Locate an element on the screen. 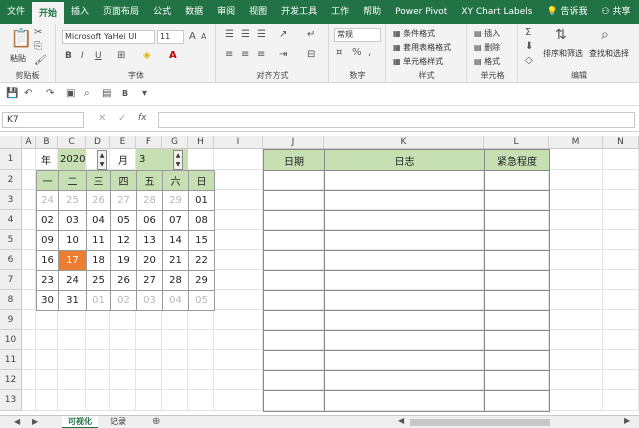 The width and height of the screenshot is (639, 428). calendar-day: 31 is located at coordinates (72, 300).